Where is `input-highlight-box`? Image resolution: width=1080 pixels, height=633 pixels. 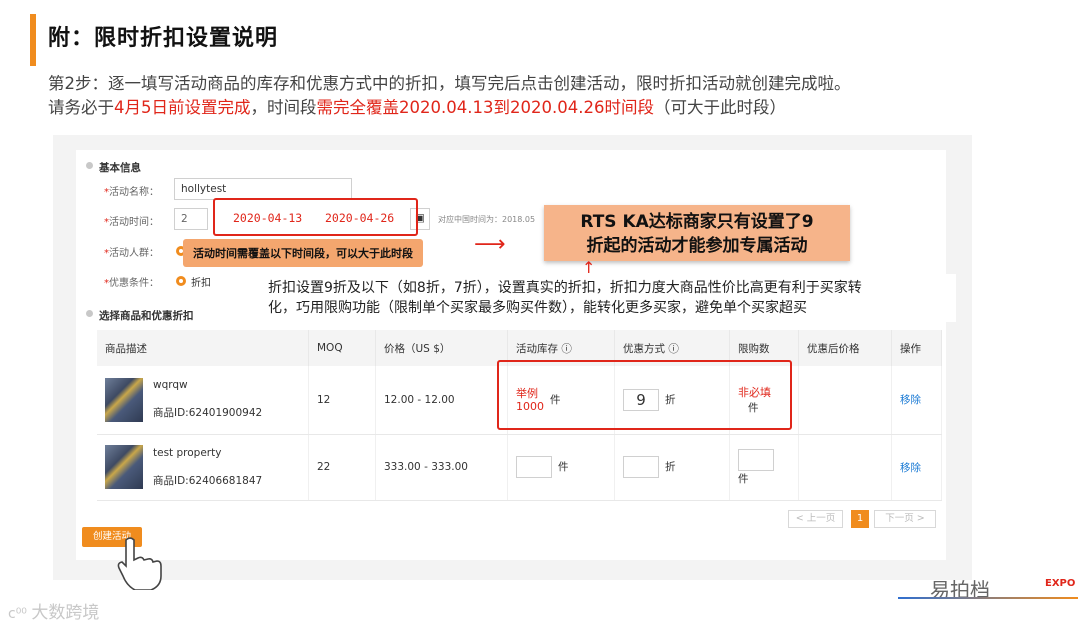
input-highlight-box is located at coordinates (644, 395).